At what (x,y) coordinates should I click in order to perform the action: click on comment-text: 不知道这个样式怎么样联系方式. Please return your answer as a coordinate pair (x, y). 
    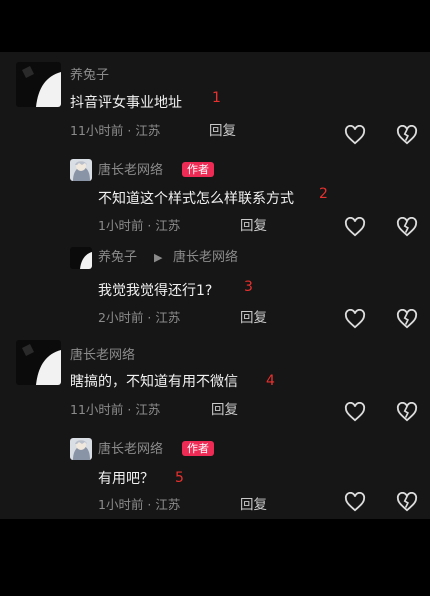
    Looking at the image, I should click on (196, 199).